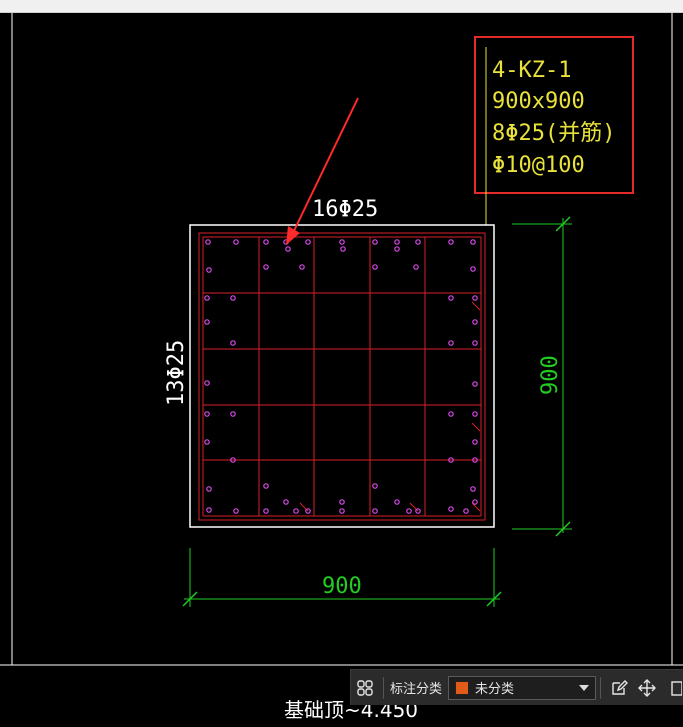 The image size is (683, 727). Describe the element at coordinates (342, 586) in the screenshot. I see `bottom-dim-text: 900` at that location.